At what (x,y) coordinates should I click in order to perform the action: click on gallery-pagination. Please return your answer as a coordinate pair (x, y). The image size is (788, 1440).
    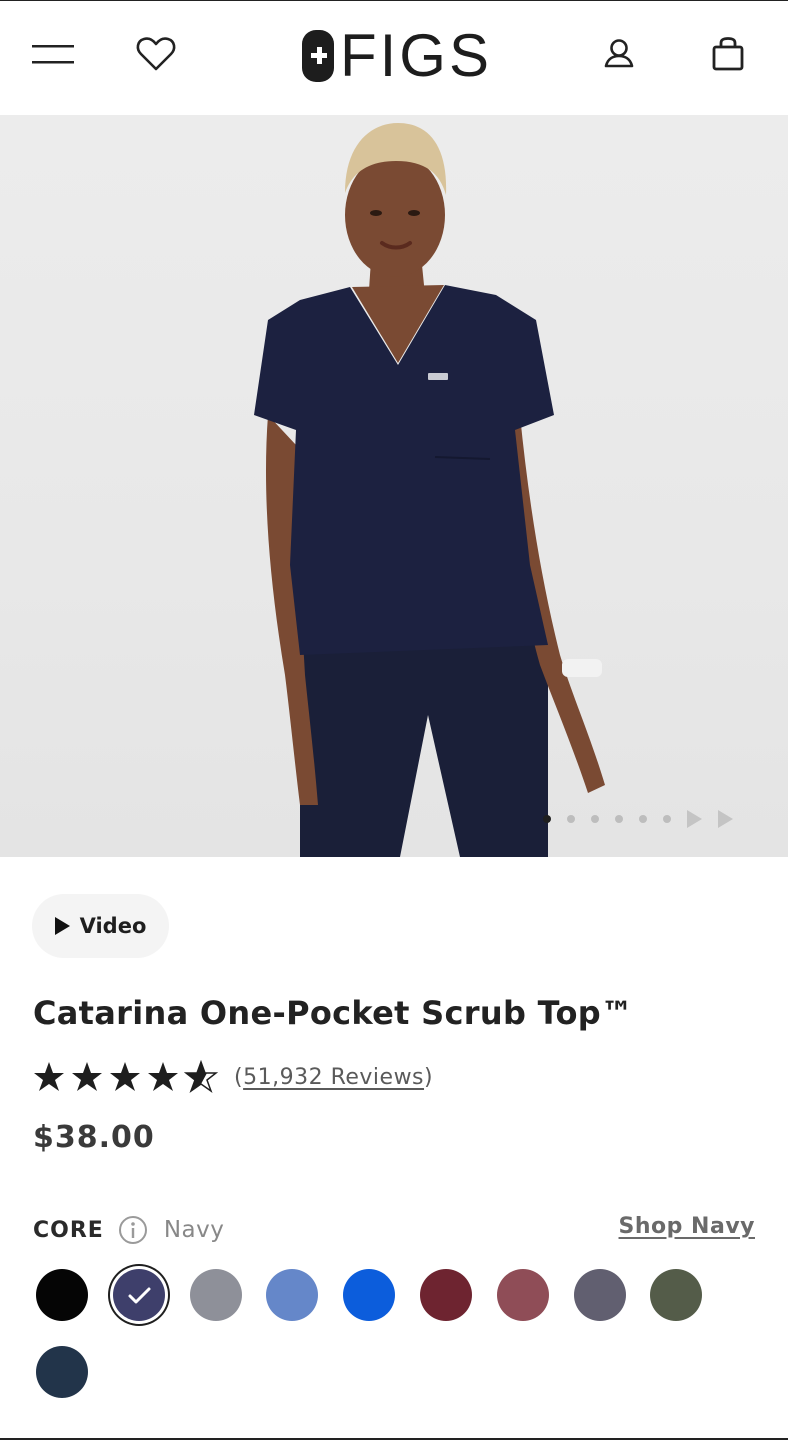
    Looking at the image, I should click on (646, 819).